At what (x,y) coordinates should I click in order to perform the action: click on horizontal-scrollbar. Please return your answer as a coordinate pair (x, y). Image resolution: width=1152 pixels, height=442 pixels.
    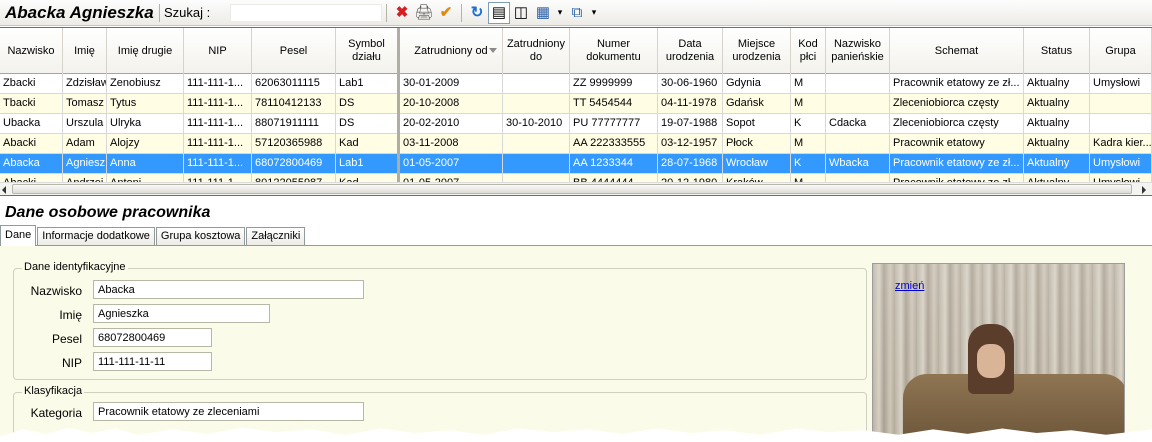
    Looking at the image, I should click on (576, 188).